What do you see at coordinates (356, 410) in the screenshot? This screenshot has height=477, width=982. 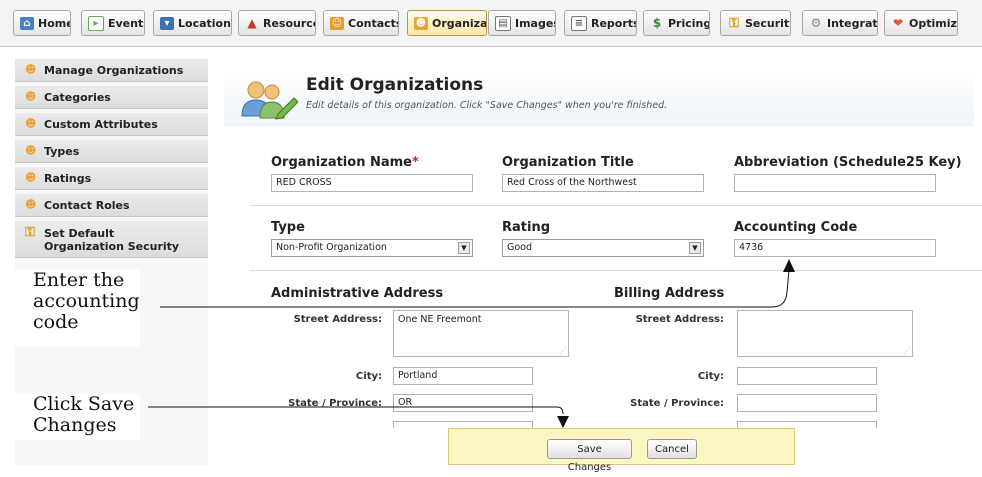 I see `callout-leader-save` at bounding box center [356, 410].